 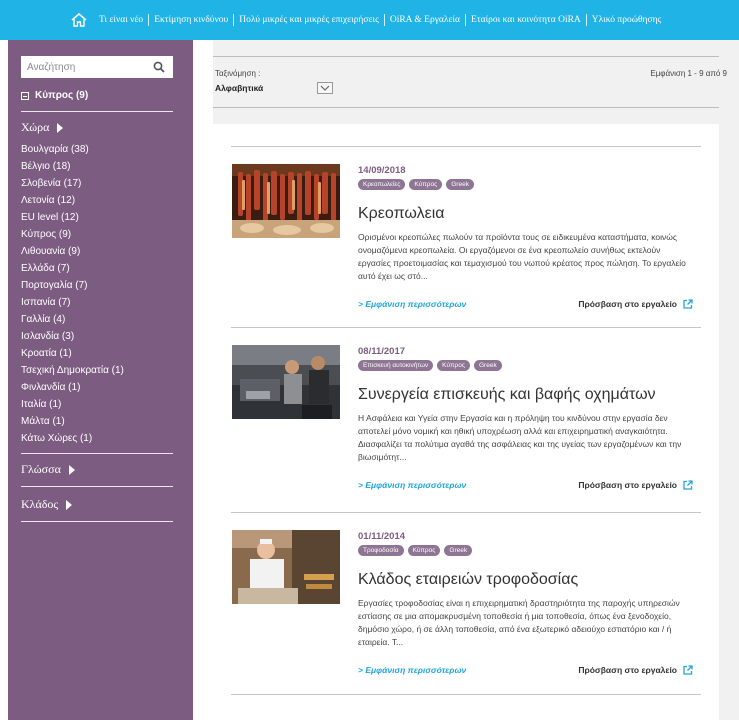 What do you see at coordinates (190, 20) in the screenshot?
I see `nav-item-risk-assessment: Εκτίμηση κινδύνου` at bounding box center [190, 20].